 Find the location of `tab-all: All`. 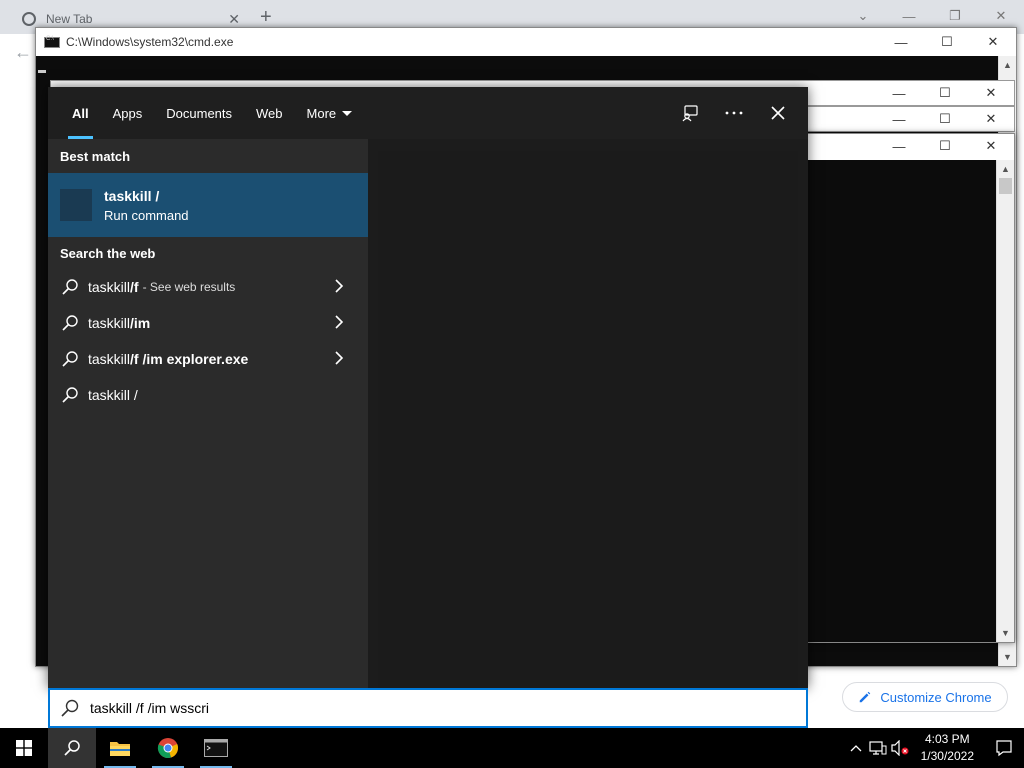

tab-all: All is located at coordinates (80, 113).